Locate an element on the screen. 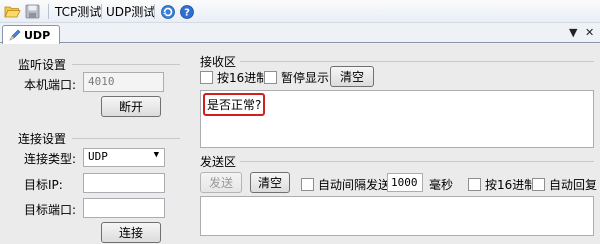 The height and width of the screenshot is (244, 600). tab-pencil-icon is located at coordinates (15, 35).